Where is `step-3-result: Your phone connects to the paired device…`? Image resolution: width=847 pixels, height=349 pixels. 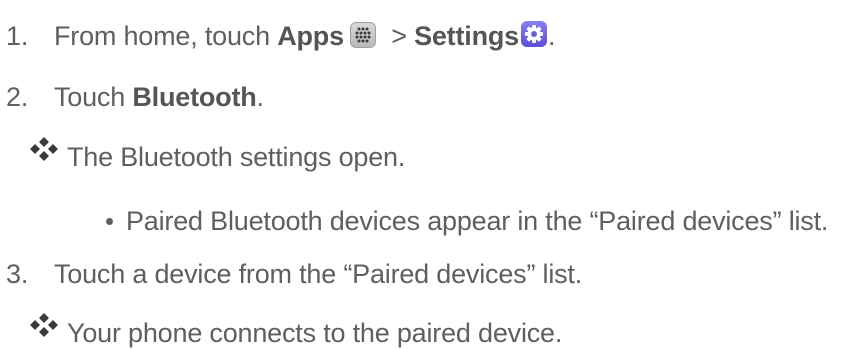
step-3-result: Your phone connects to the paired device… is located at coordinates (314, 333).